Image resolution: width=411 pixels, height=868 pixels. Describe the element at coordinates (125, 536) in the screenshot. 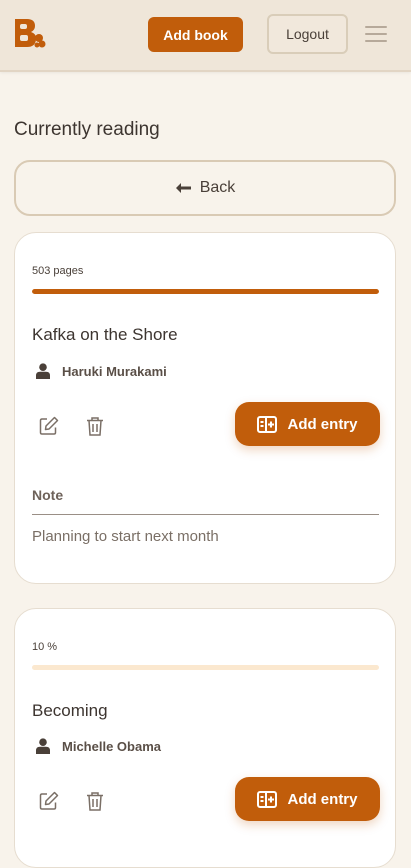

I see `note-text: Planning to start next month` at that location.